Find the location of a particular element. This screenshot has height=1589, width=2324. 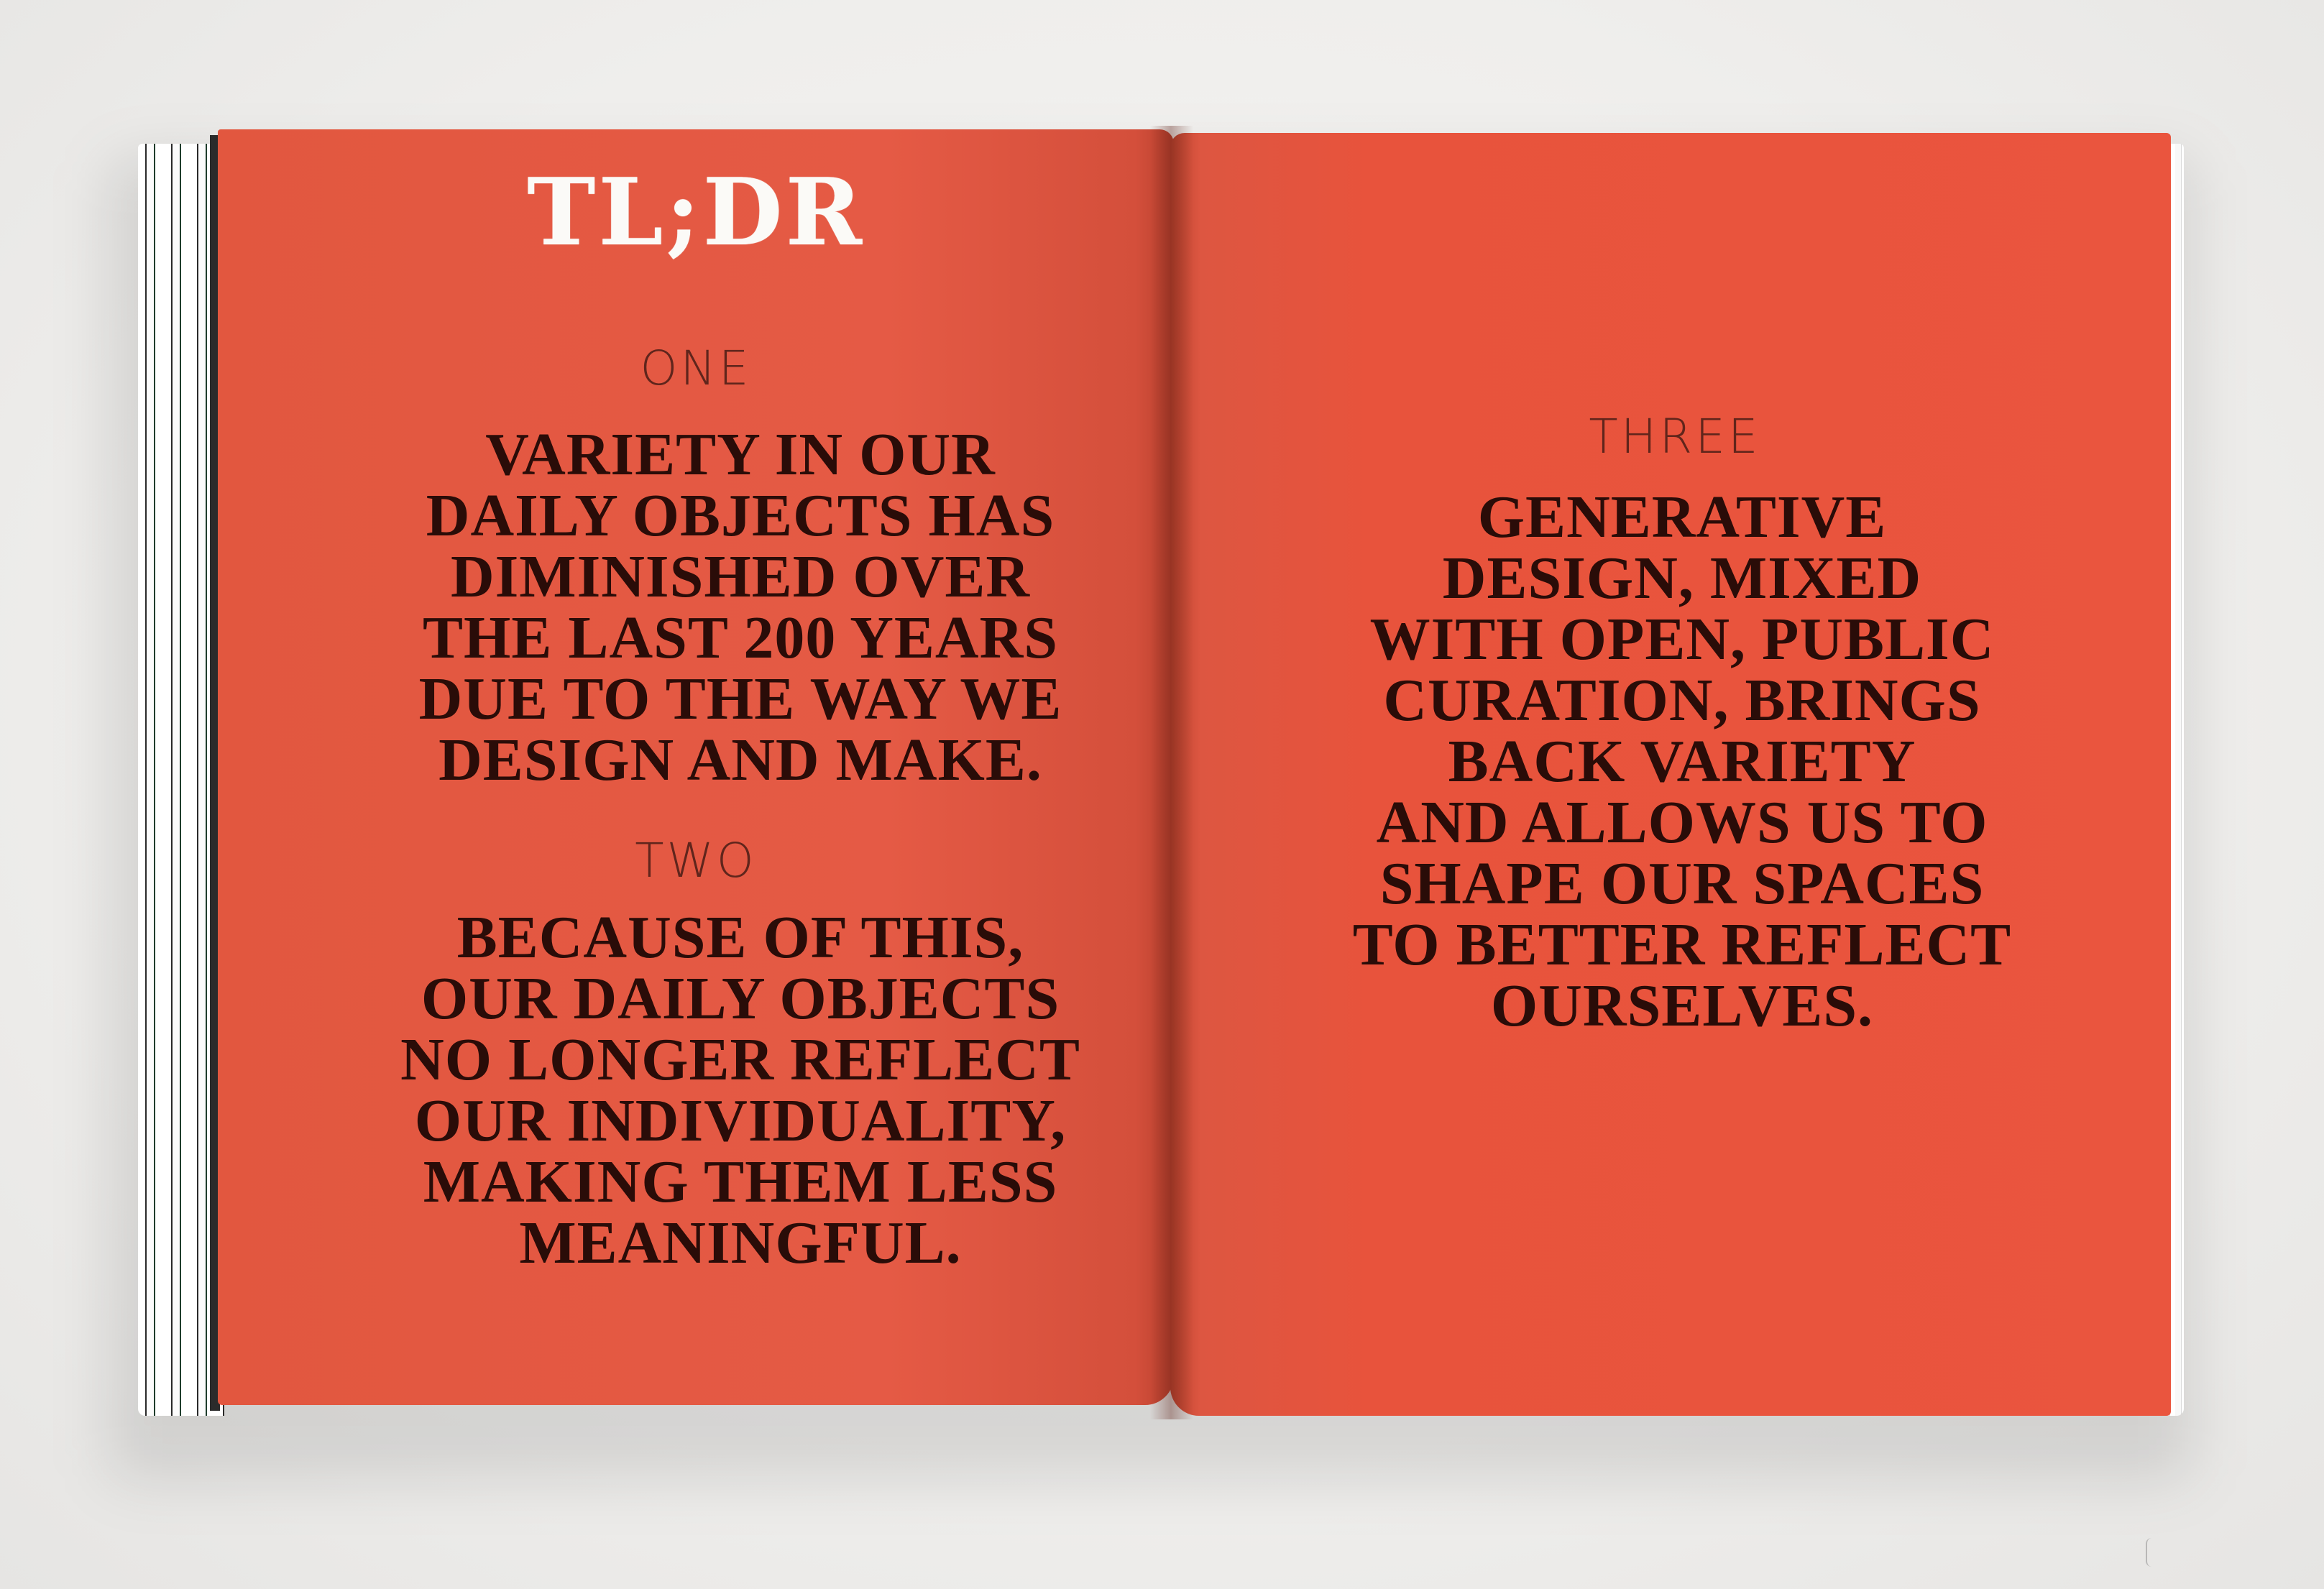

text-line: BECAUSE OF THIS, is located at coordinates (740, 937).